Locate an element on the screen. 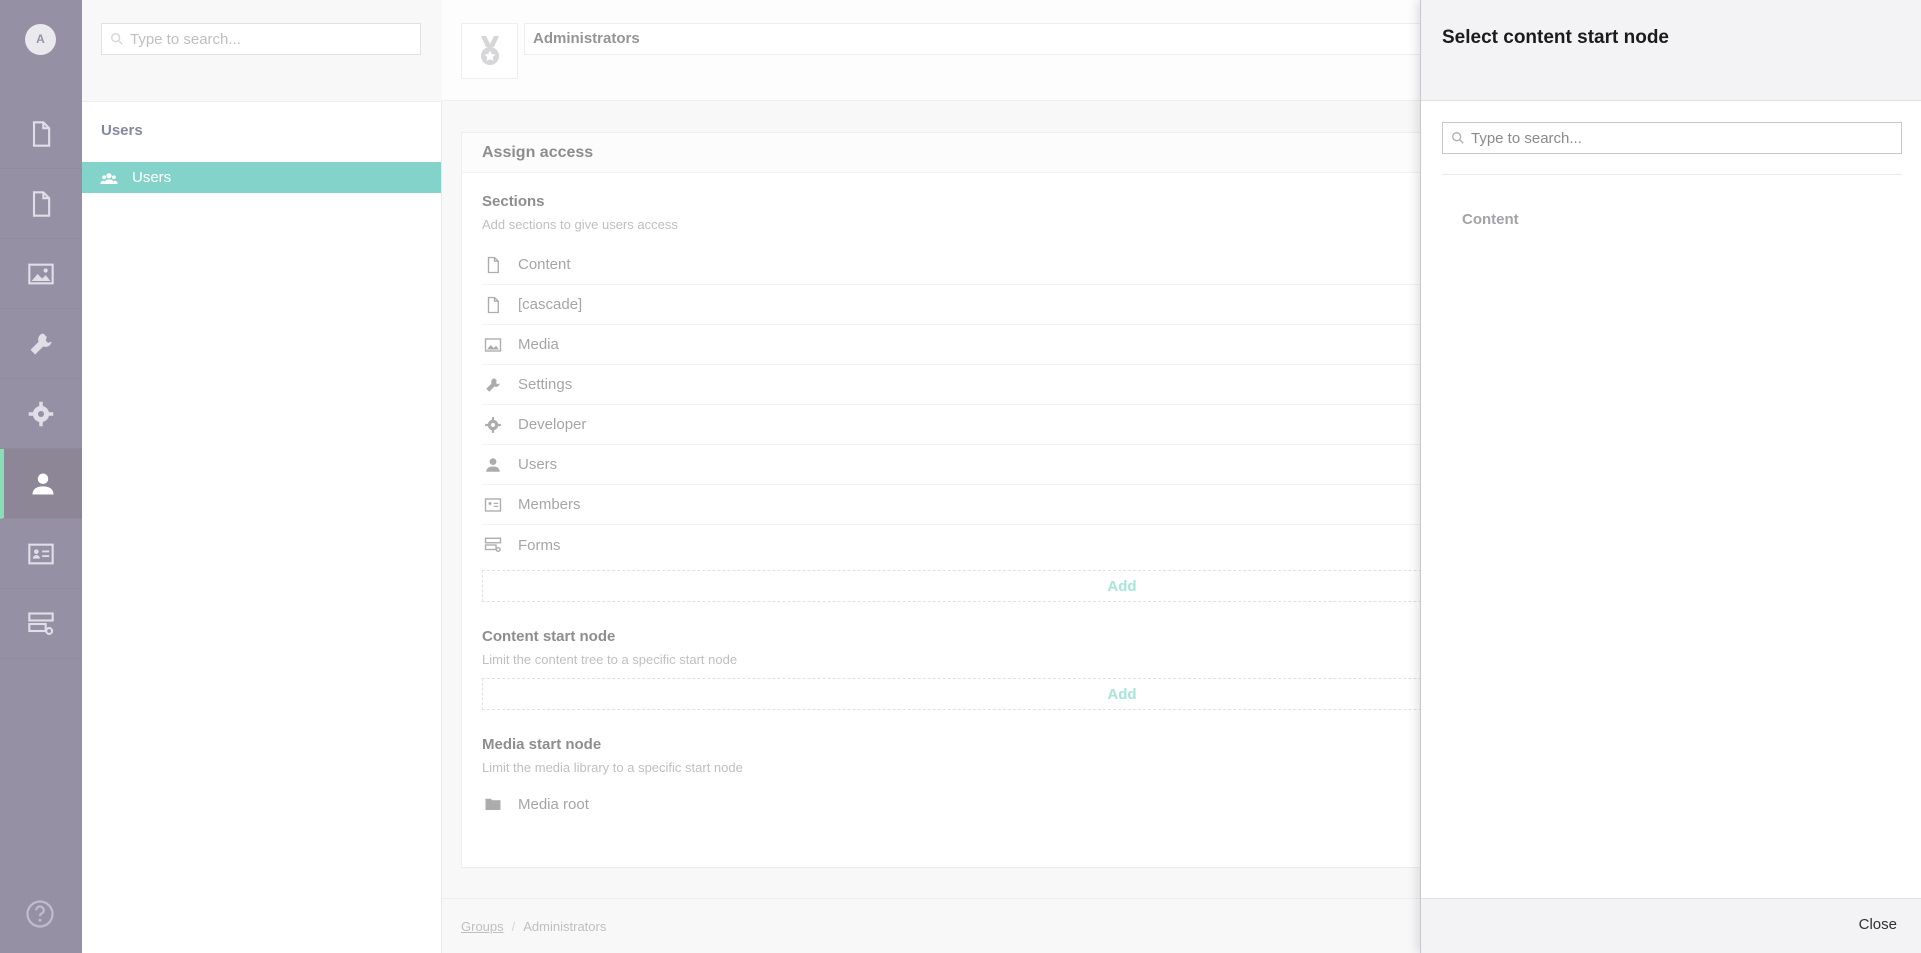  dialog-search is located at coordinates (1672, 138).